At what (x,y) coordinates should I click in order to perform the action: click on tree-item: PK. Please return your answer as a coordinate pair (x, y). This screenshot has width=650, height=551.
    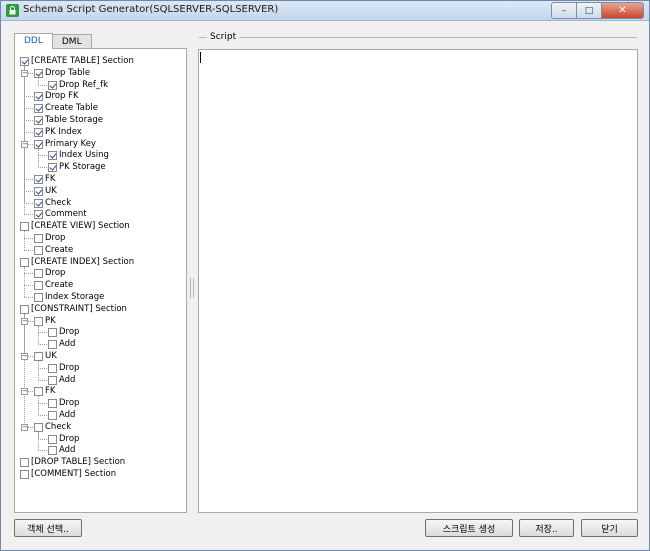
    Looking at the image, I should click on (45, 321).